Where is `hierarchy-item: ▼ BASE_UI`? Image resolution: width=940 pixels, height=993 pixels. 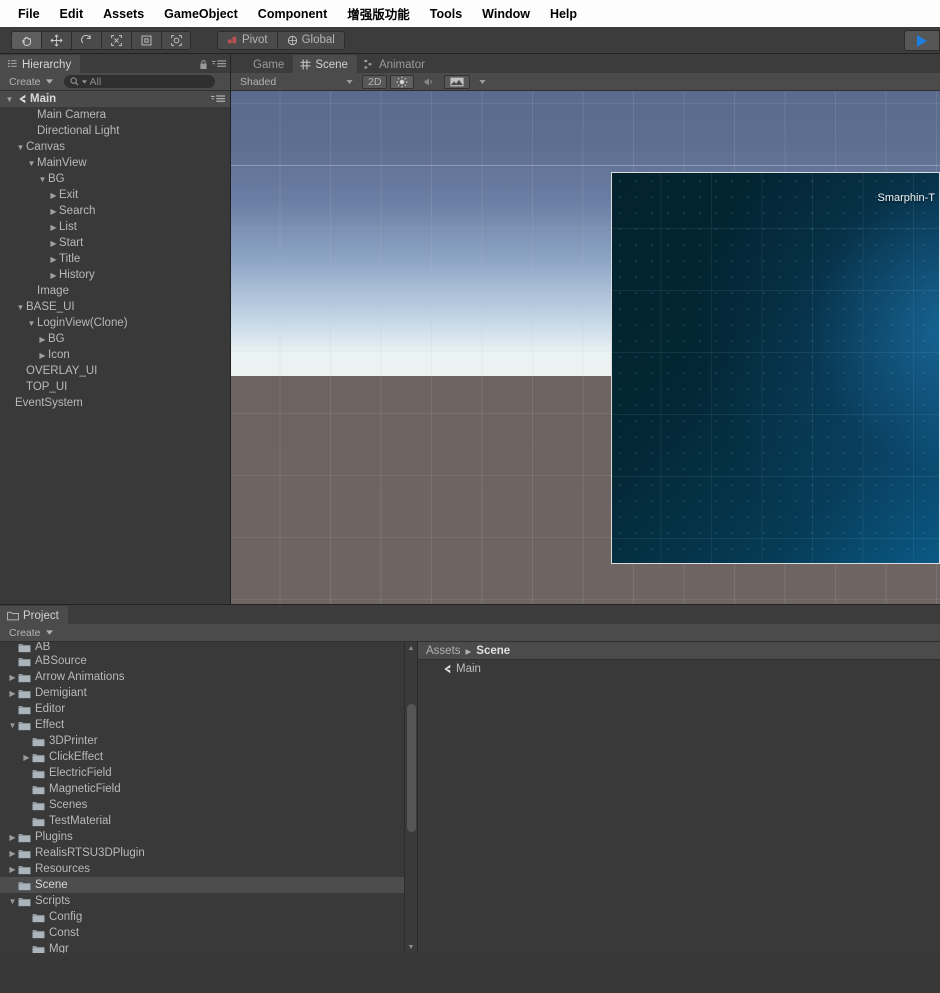 hierarchy-item: ▼ BASE_UI is located at coordinates (115, 307).